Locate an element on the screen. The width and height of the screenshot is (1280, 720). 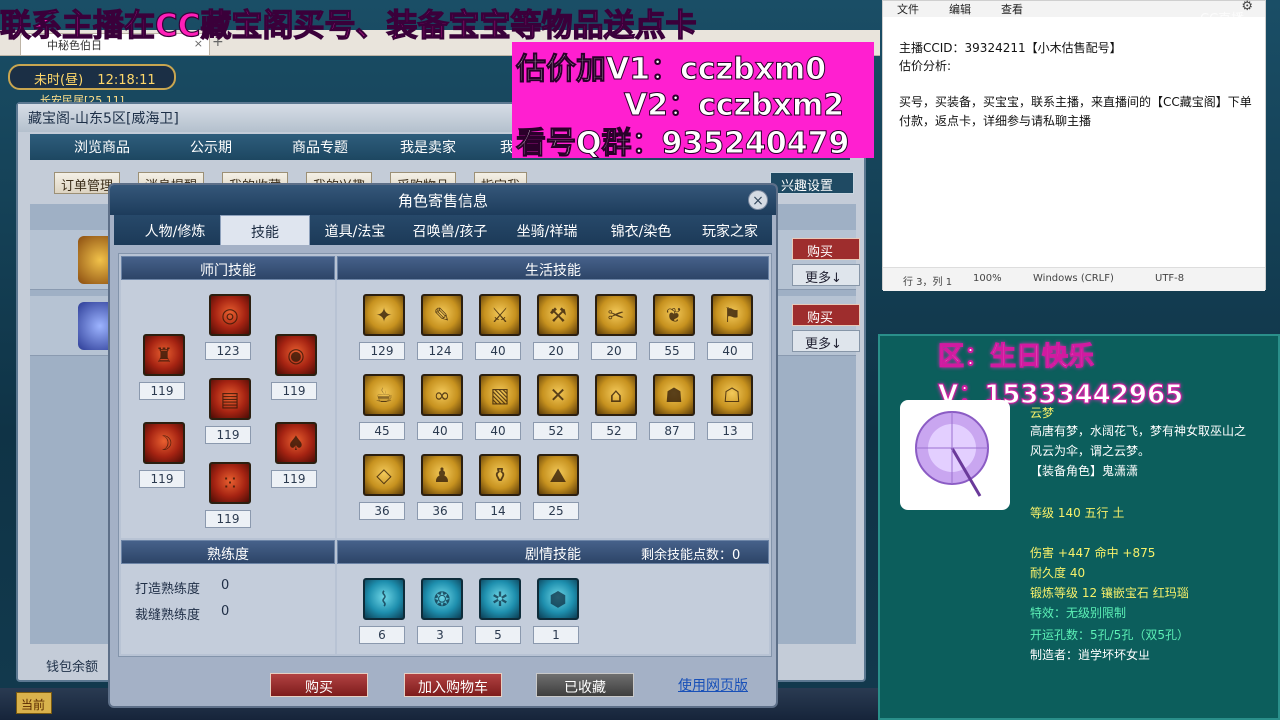
shop-tab-seller: 我是卖家 is located at coordinates (428, 147).